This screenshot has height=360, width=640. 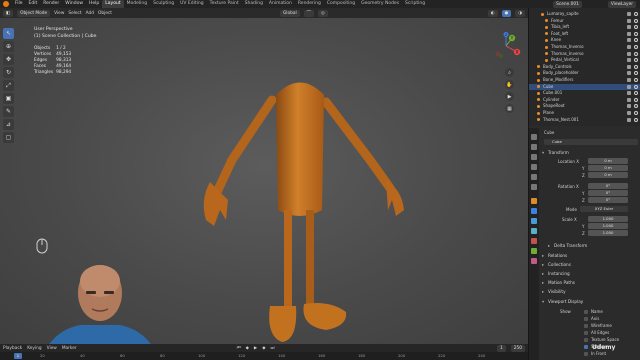 What do you see at coordinates (8, 46) in the screenshot?
I see `cursor-tool-icon: ⊕` at bounding box center [8, 46].